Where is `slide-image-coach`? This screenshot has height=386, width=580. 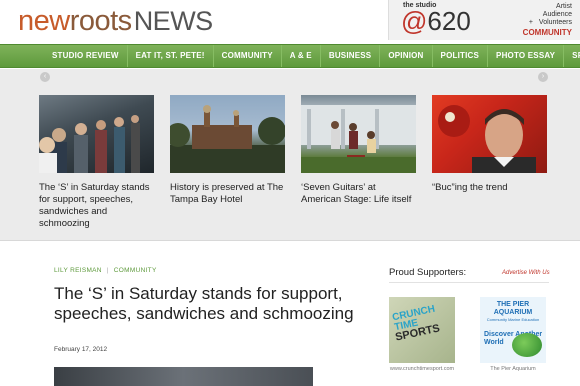
slide-image-coach is located at coordinates (489, 134).